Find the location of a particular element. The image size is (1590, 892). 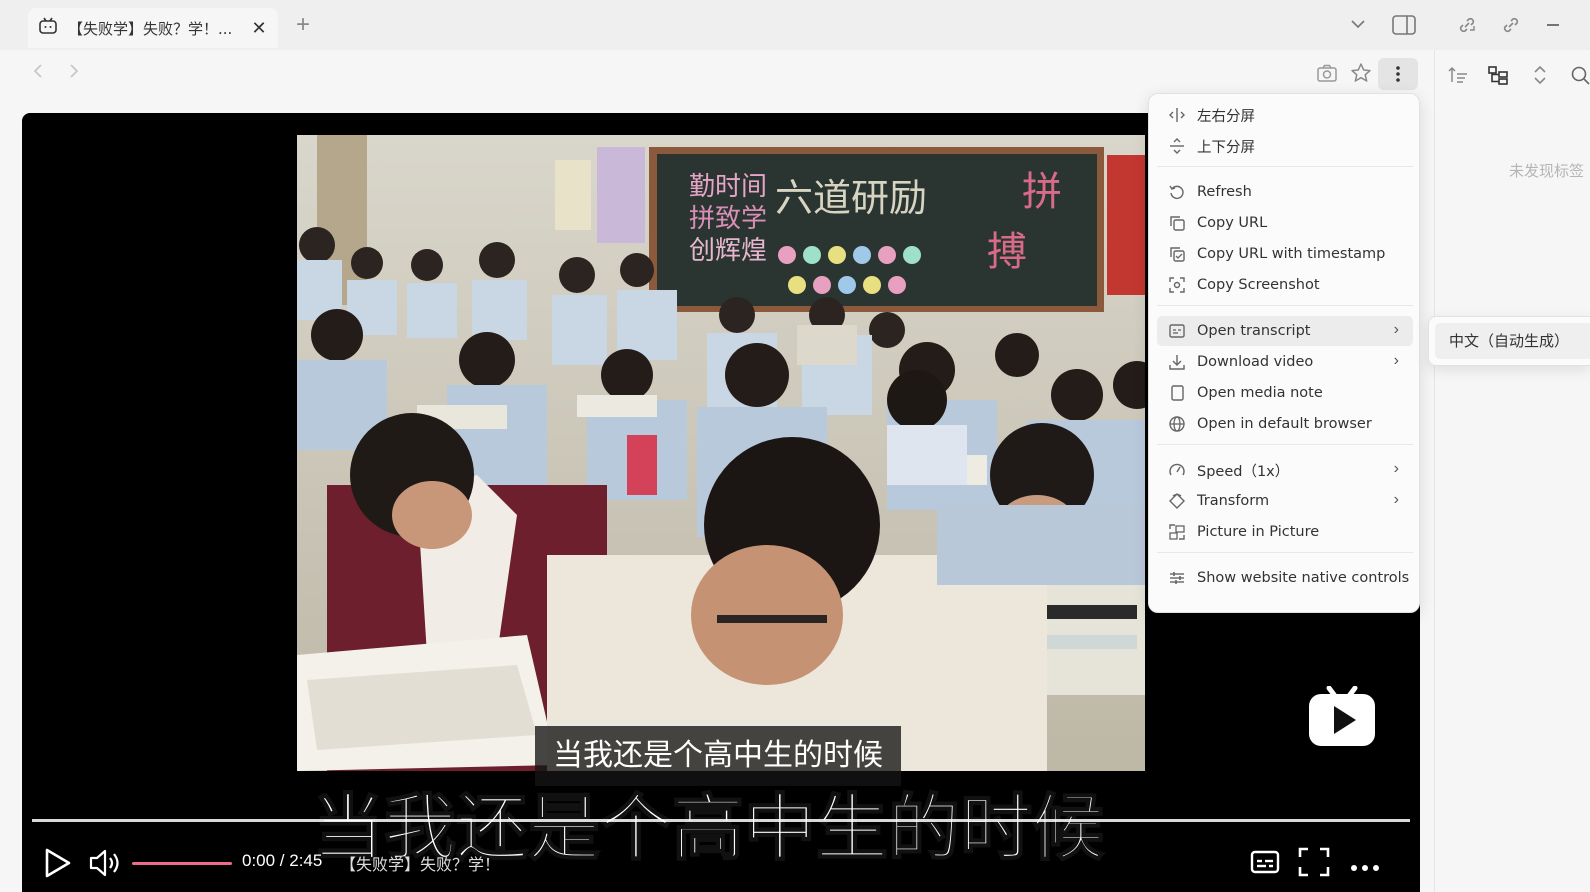

right-panel-header is located at coordinates (1512, 25).